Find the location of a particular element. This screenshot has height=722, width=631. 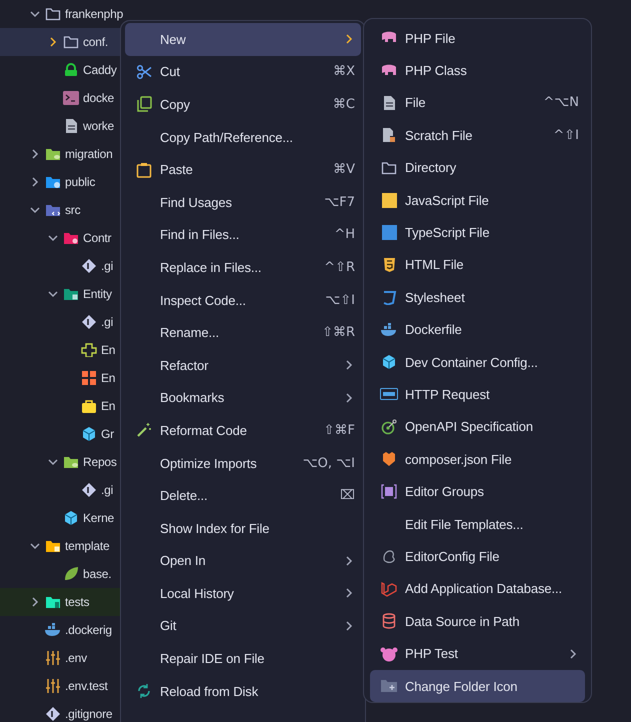

menu-item: JavaScript File is located at coordinates (477, 200).